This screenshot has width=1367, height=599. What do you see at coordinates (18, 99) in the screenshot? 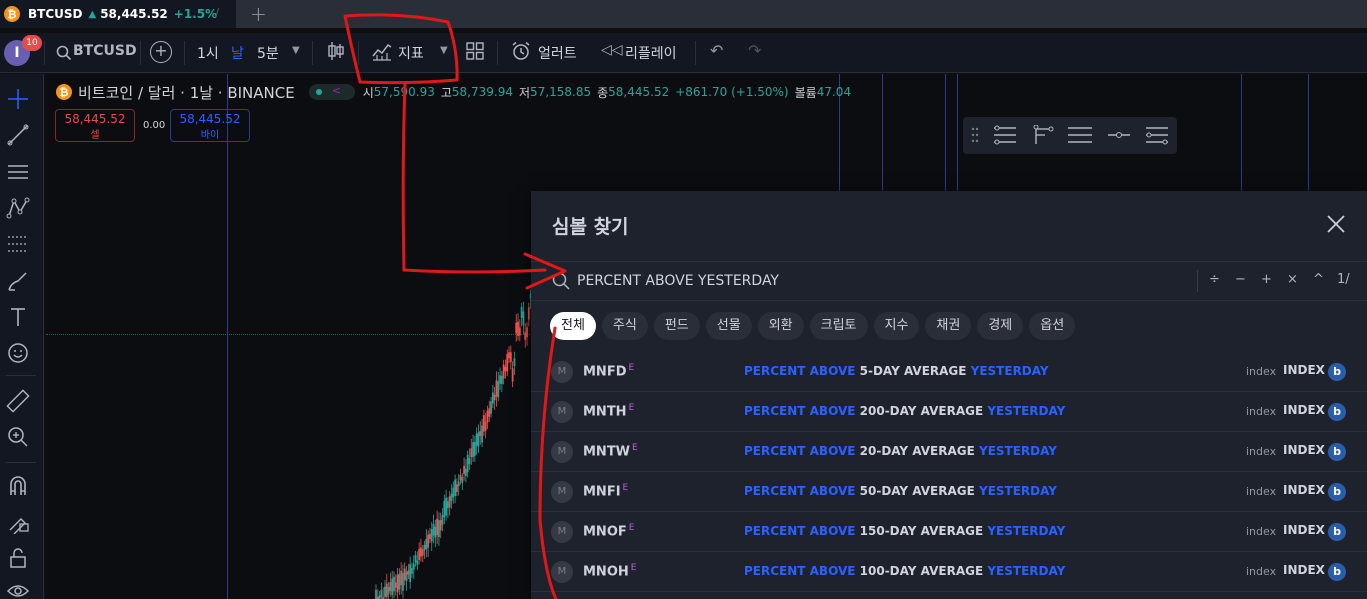
I see `crosshair-icon` at bounding box center [18, 99].